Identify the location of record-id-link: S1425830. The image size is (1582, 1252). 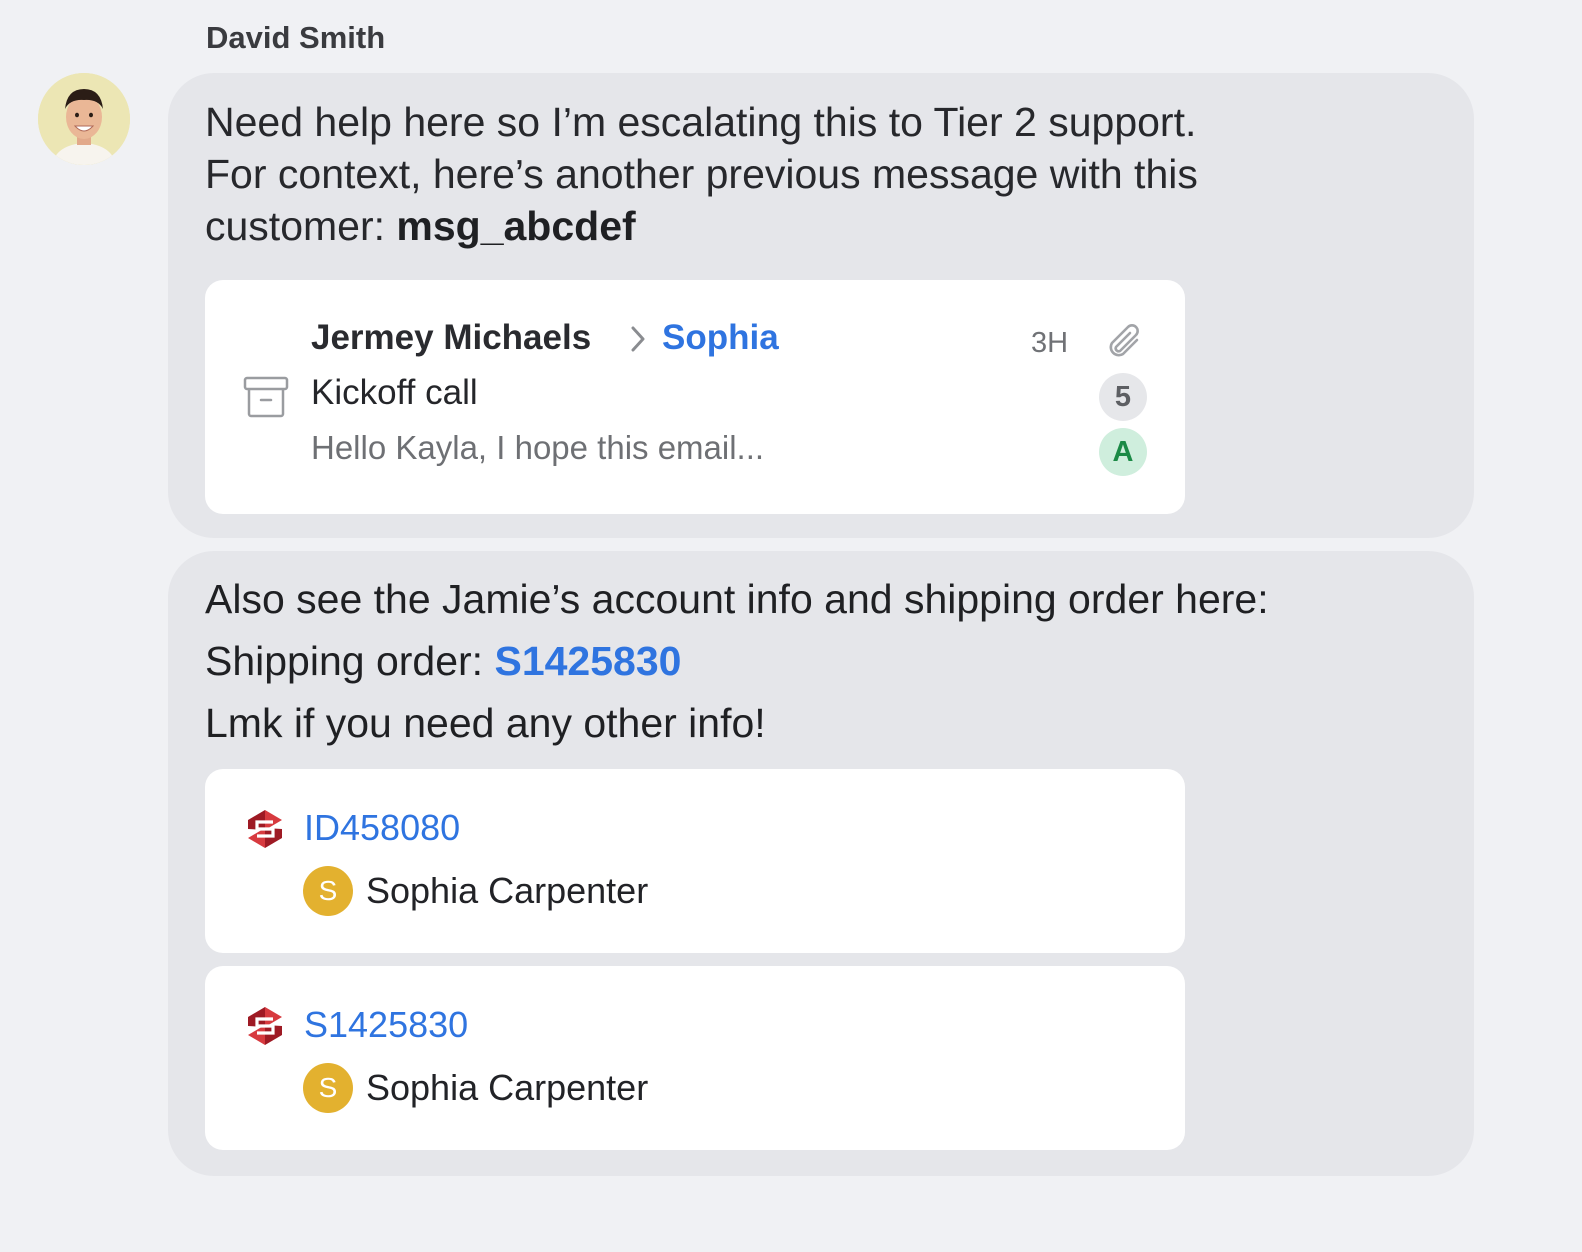
(386, 1025).